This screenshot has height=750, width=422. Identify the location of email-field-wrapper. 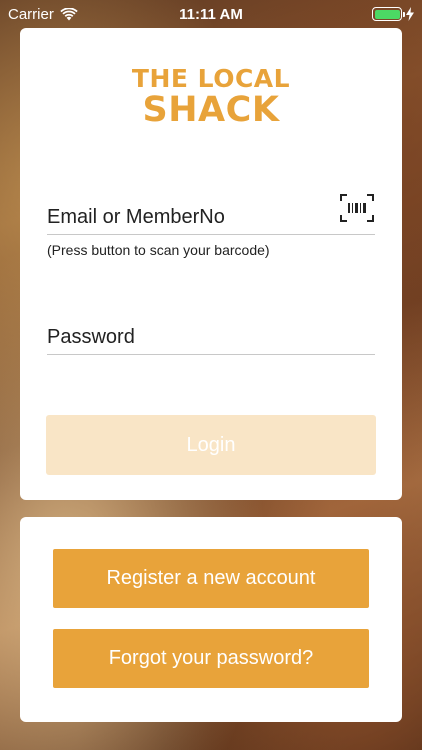
(211, 214).